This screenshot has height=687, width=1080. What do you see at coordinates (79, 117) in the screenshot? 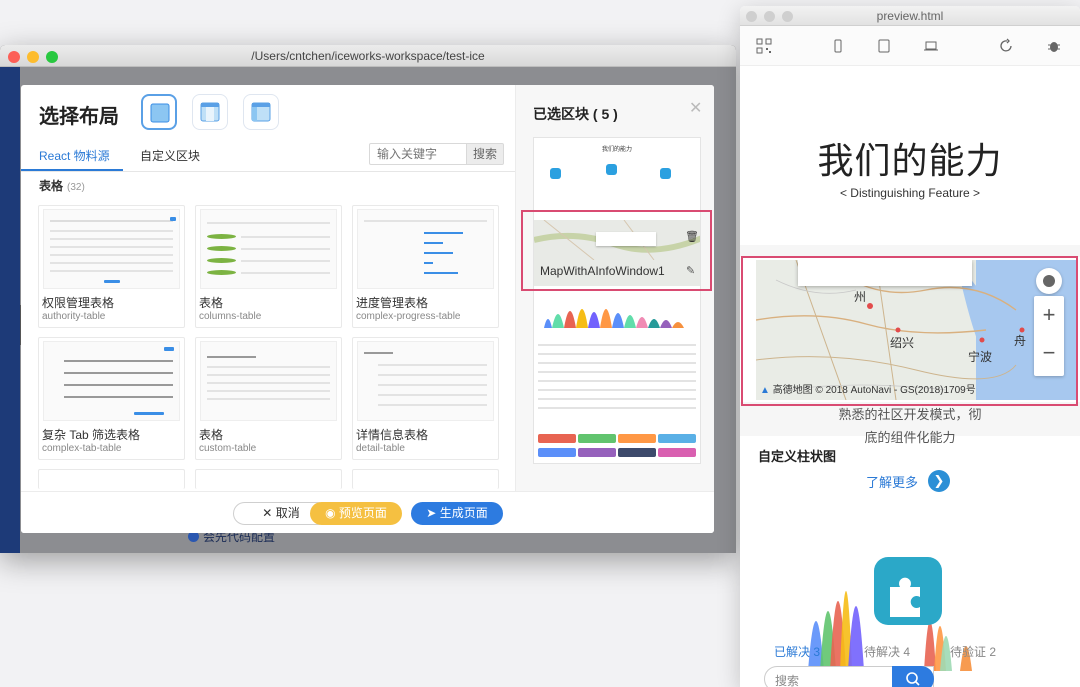
I see `modal-title: 选择布局` at bounding box center [79, 117].